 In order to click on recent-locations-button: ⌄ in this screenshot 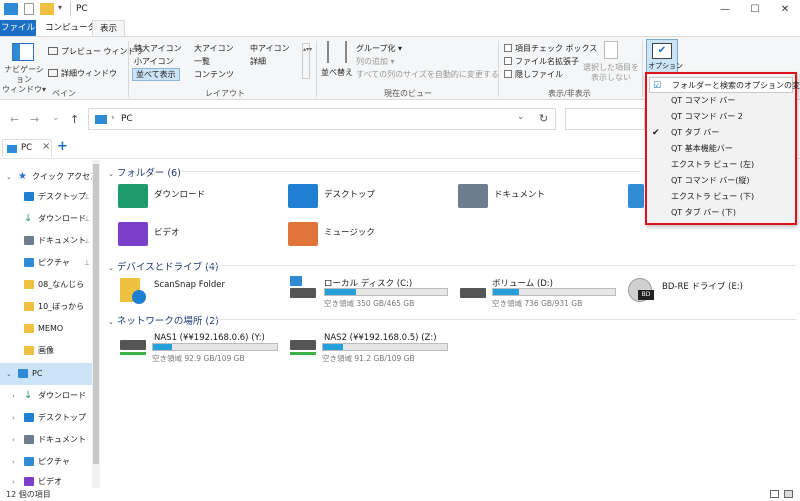, I will do `click(56, 118)`.